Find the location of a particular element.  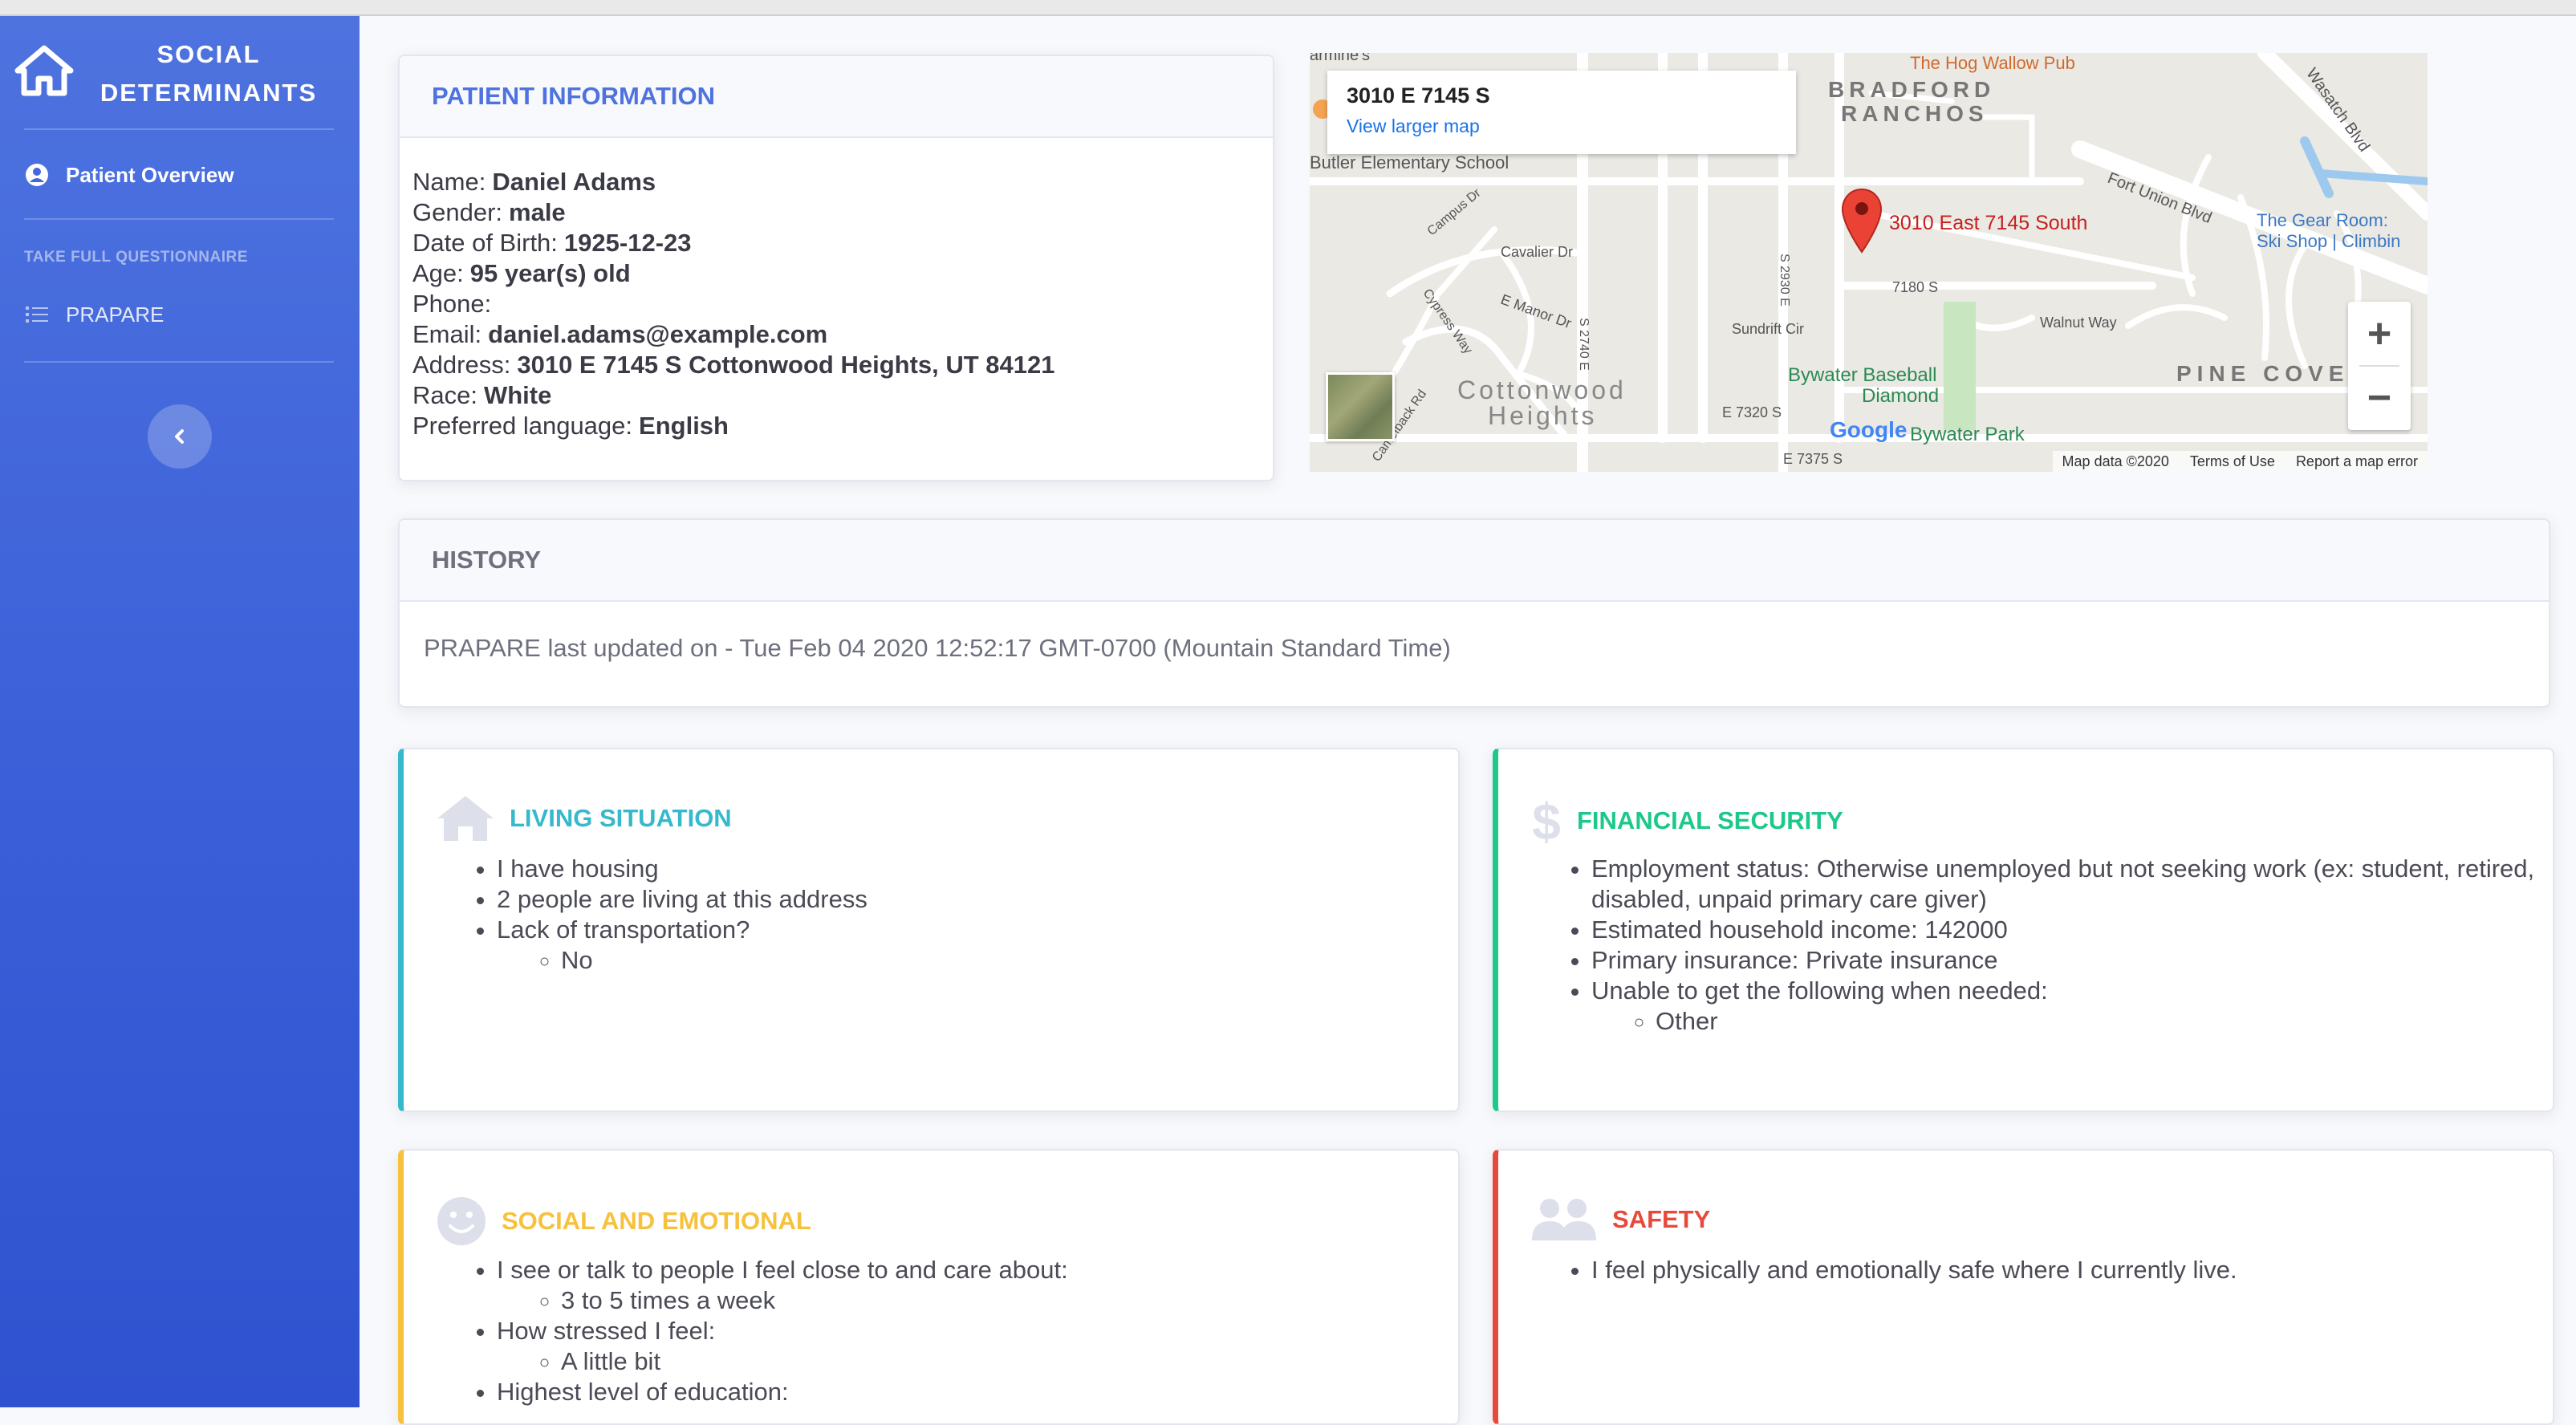

map-label: Walnut Way is located at coordinates (2078, 323).